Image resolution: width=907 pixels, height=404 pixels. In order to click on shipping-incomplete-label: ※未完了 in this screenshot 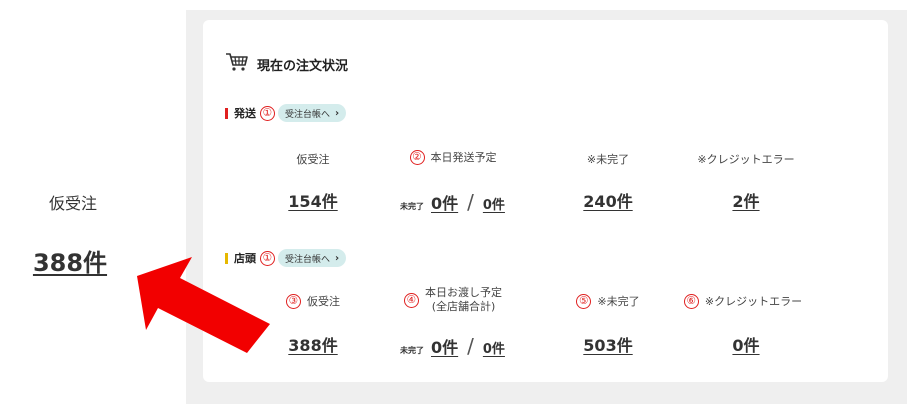, I will do `click(608, 159)`.